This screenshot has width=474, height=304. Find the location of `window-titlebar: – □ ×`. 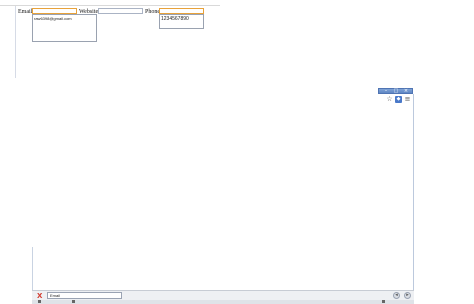

window-titlebar: – □ × is located at coordinates (395, 91).